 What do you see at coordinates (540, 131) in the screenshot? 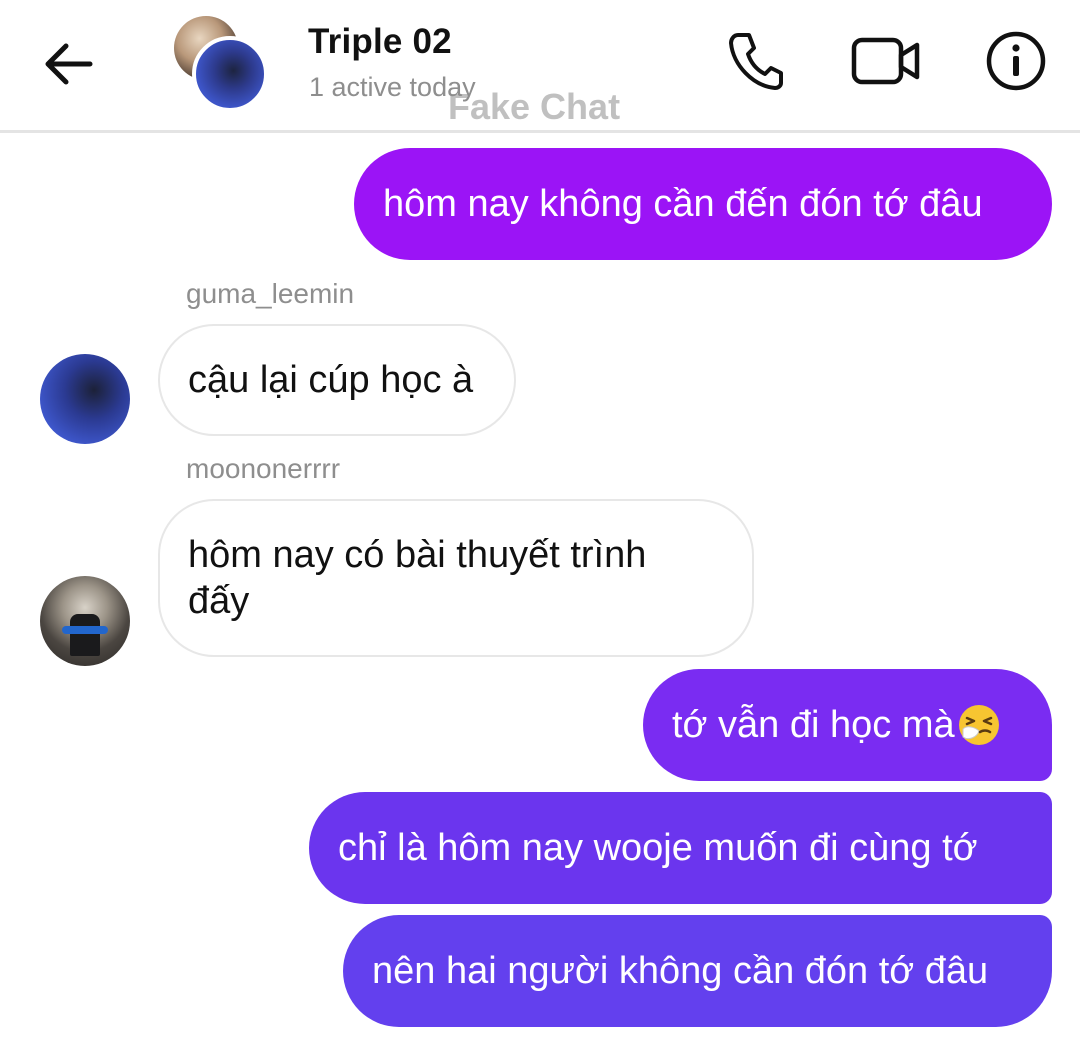
I see `header-divider` at bounding box center [540, 131].